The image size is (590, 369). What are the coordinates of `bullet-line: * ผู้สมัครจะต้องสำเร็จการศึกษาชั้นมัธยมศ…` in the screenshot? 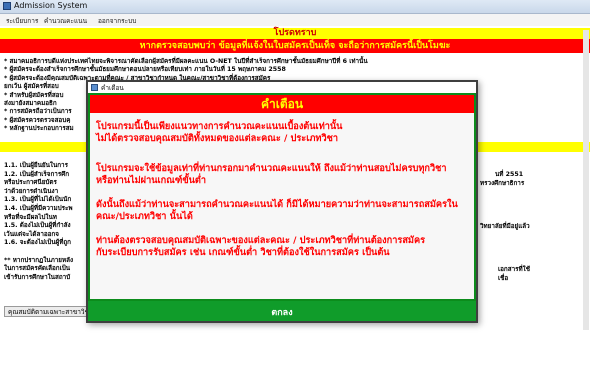 It's located at (145, 69).